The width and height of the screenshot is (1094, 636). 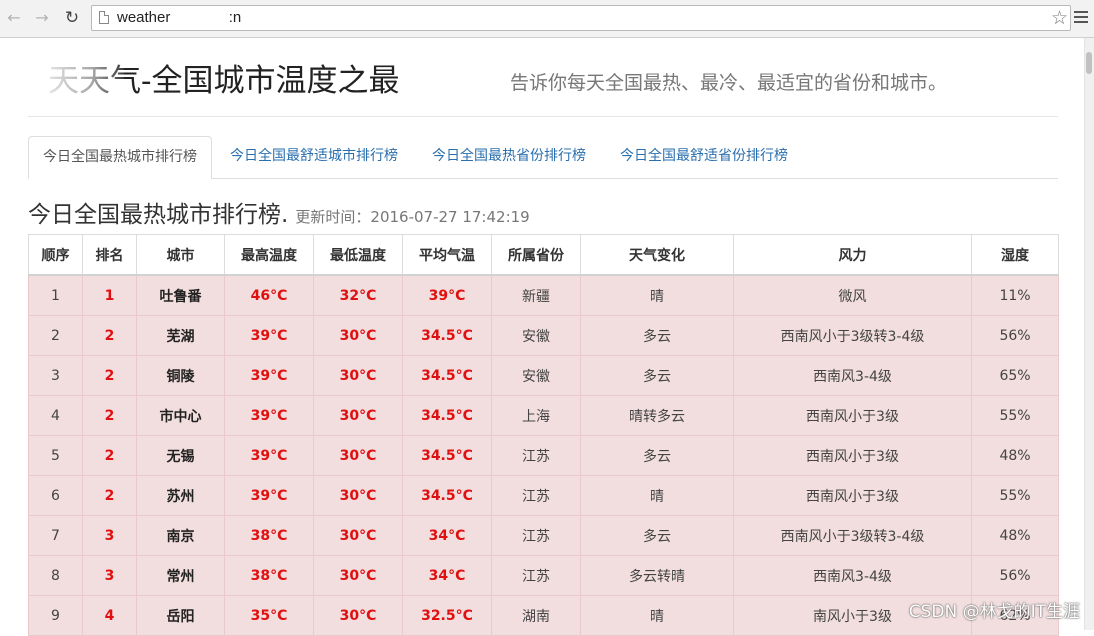 What do you see at coordinates (1089, 334) in the screenshot?
I see `page-scrollbar` at bounding box center [1089, 334].